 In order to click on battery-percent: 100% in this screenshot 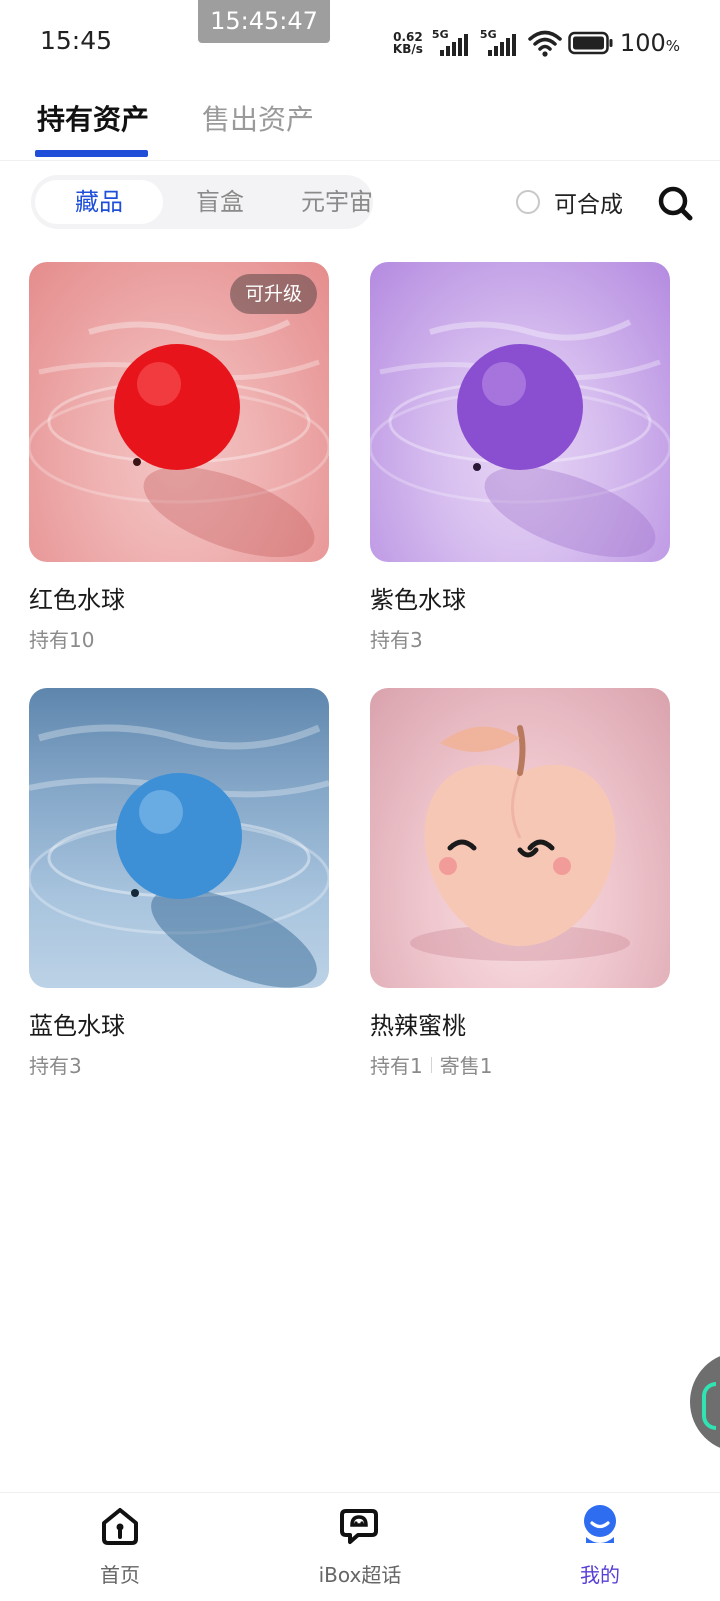, I will do `click(650, 43)`.